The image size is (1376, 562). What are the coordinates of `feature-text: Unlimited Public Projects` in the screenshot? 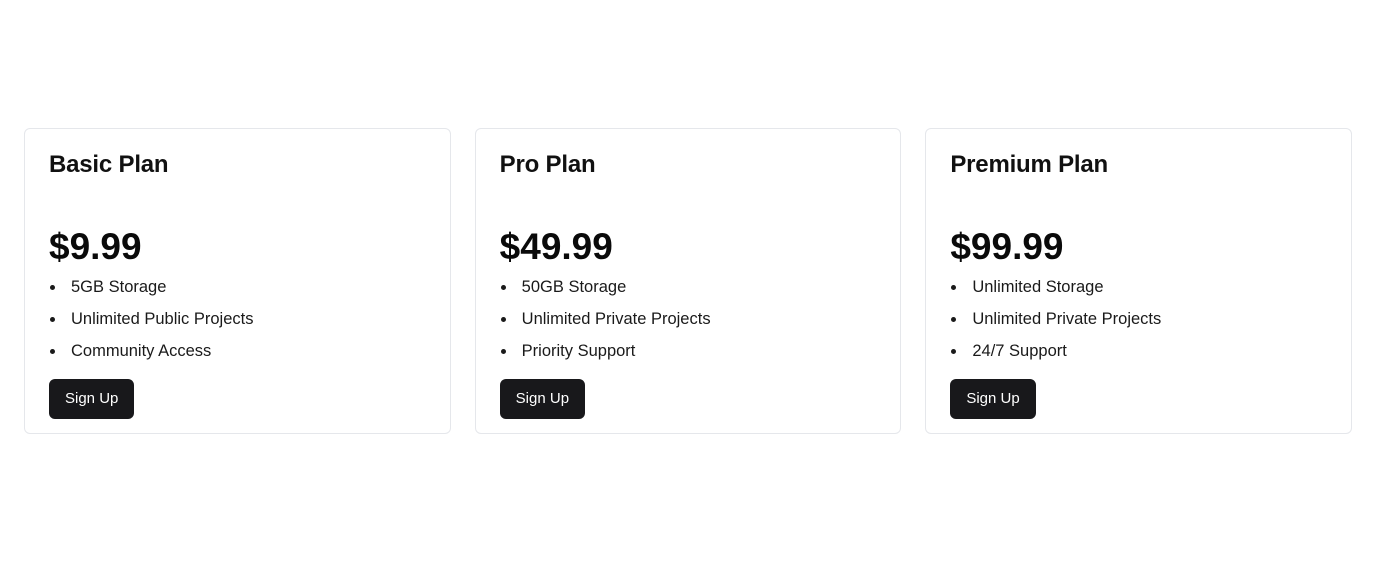 It's located at (162, 319).